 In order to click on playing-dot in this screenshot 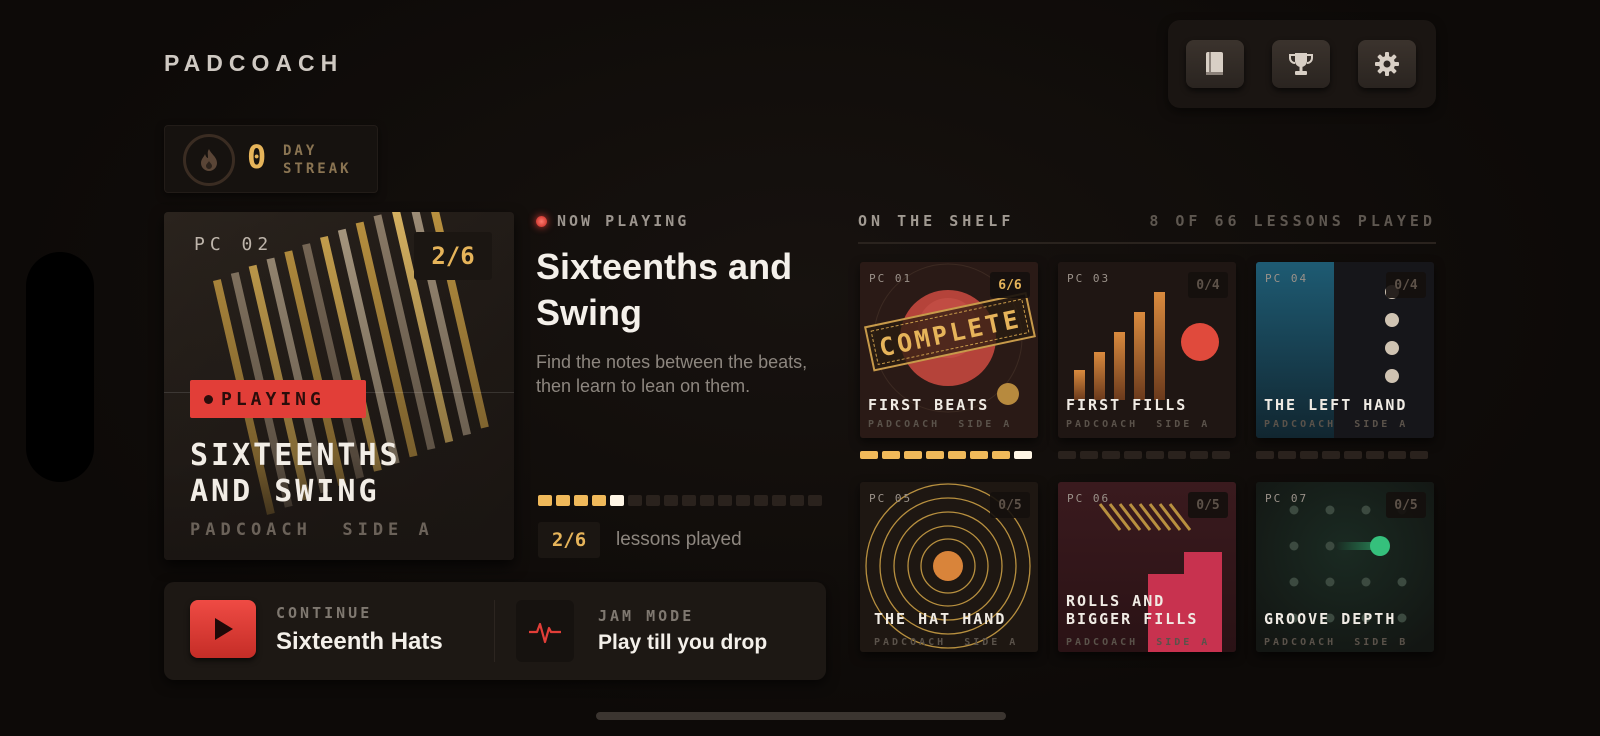, I will do `click(208, 399)`.